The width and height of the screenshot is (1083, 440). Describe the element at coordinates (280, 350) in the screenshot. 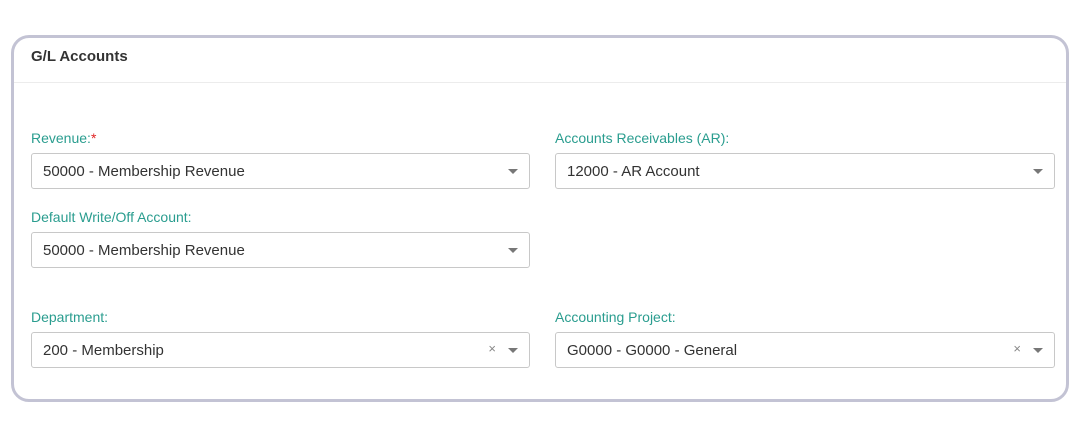

I see `department-select: 200 - Membership ×` at that location.